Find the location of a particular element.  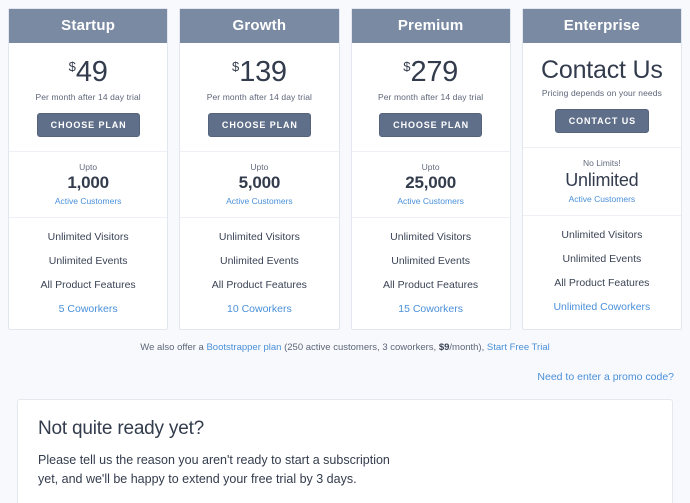

plan-price-growth: $139 is located at coordinates (259, 72).